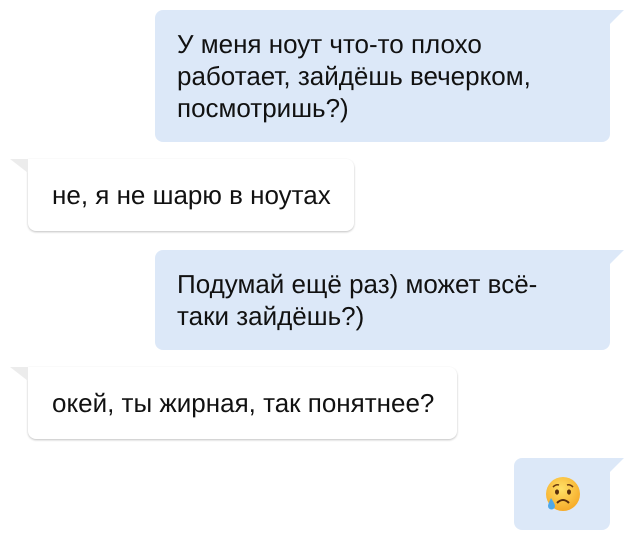 The width and height of the screenshot is (638, 555). Describe the element at coordinates (234, 403) in the screenshot. I see `message-bubble: окей, ты жирная, так понятнее?` at that location.